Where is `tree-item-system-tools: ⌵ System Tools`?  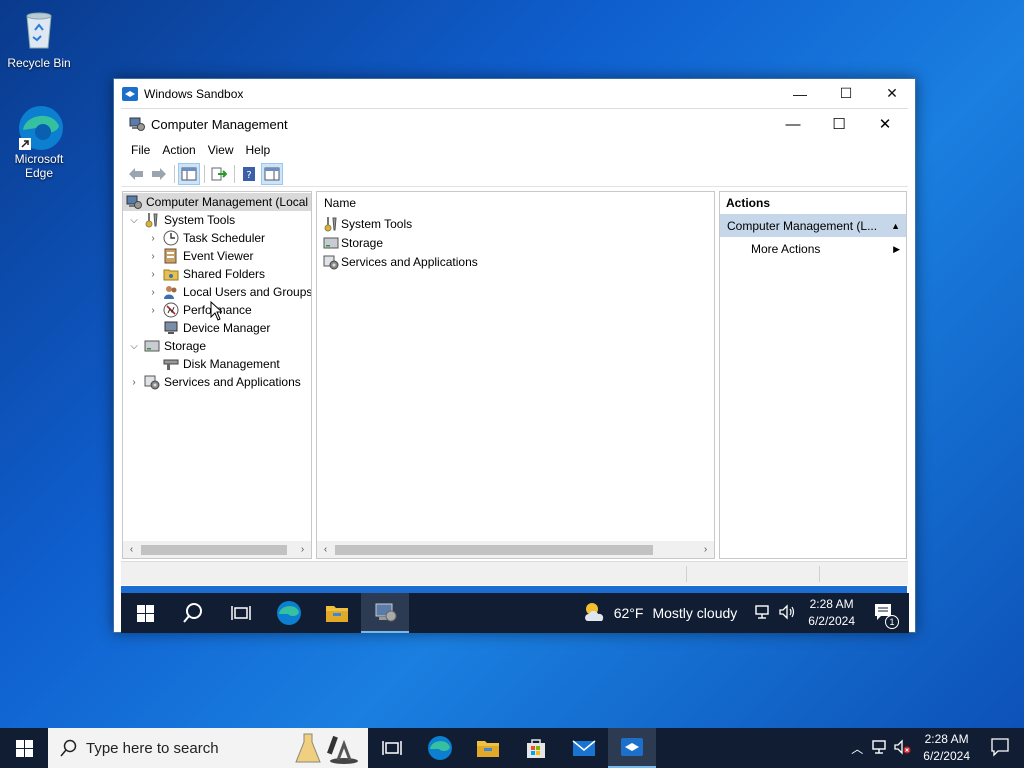 tree-item-system-tools: ⌵ System Tools is located at coordinates (181, 220).